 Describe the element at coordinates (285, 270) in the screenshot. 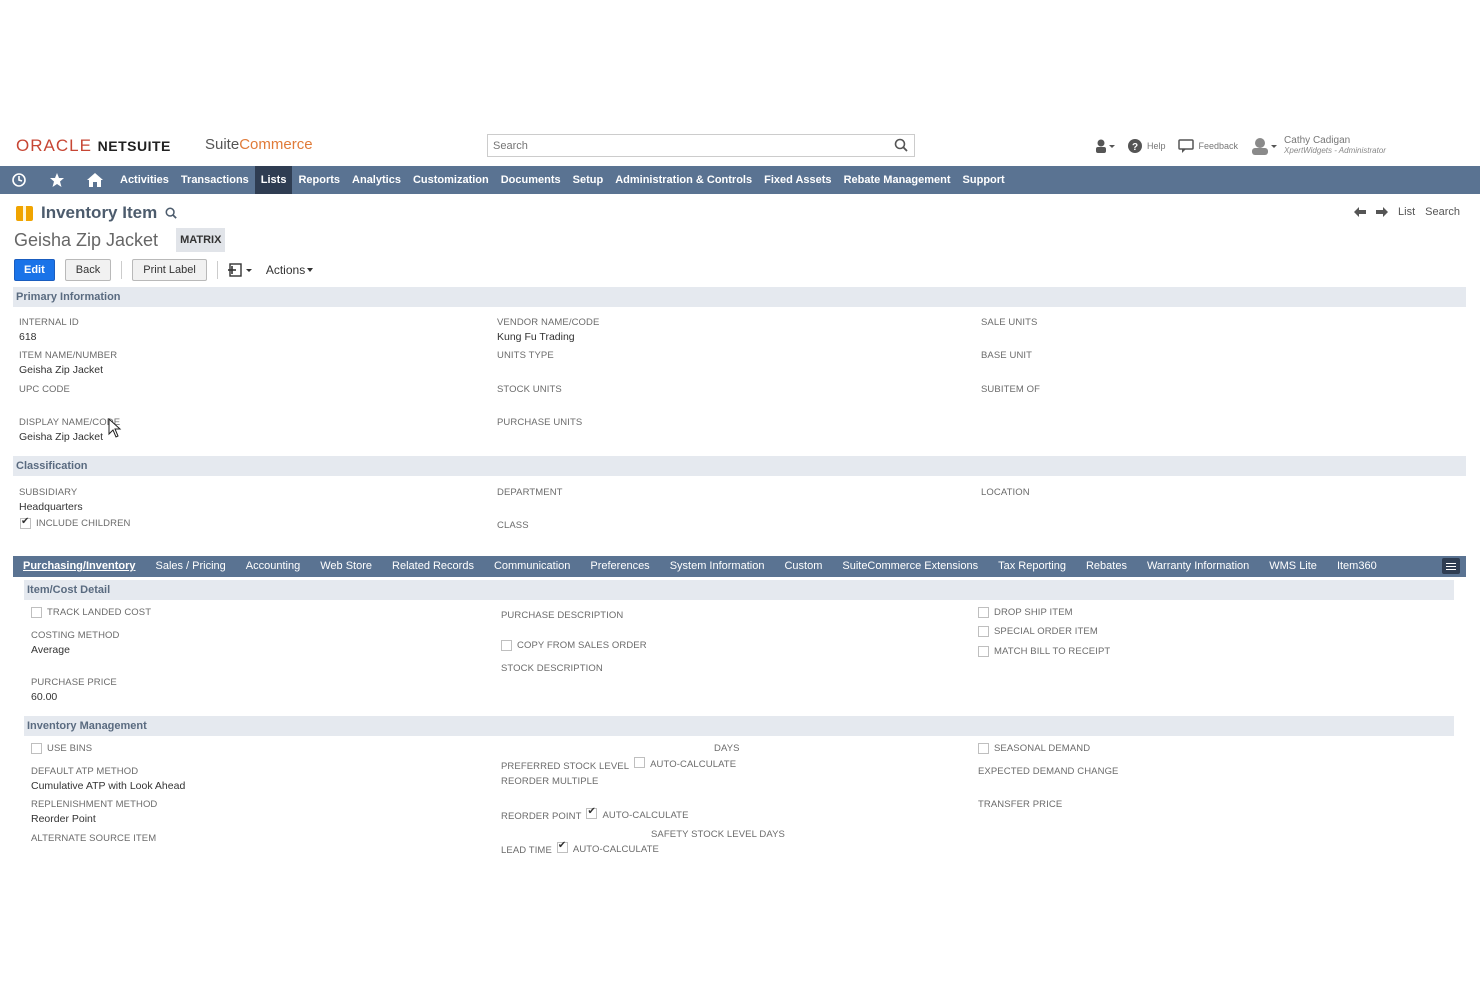

I see `actions-menu: Actions` at that location.